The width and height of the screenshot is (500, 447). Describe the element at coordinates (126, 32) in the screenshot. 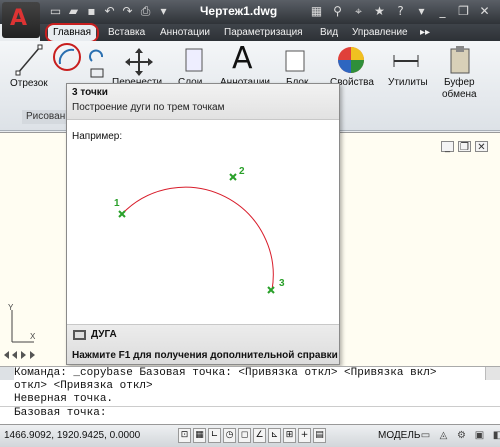

I see `tab-insert: Вставка` at that location.